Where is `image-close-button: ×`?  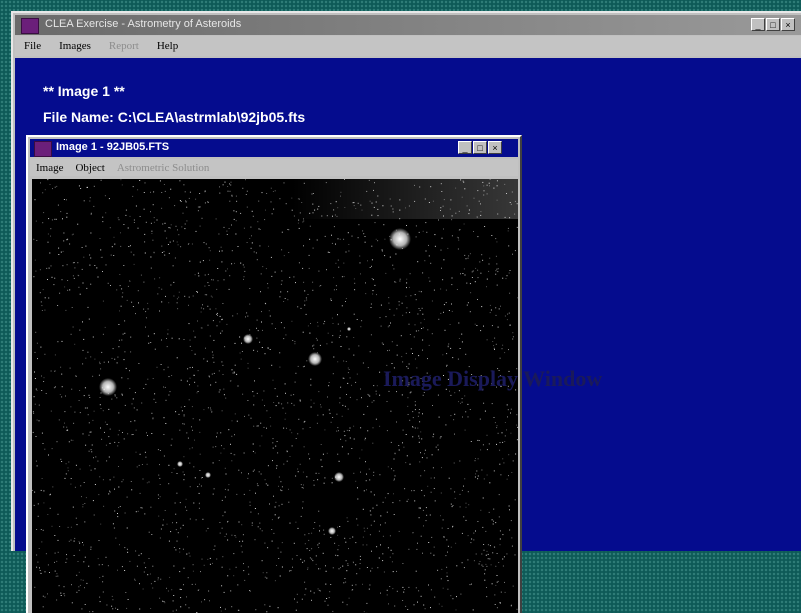
image-close-button: × is located at coordinates (495, 147).